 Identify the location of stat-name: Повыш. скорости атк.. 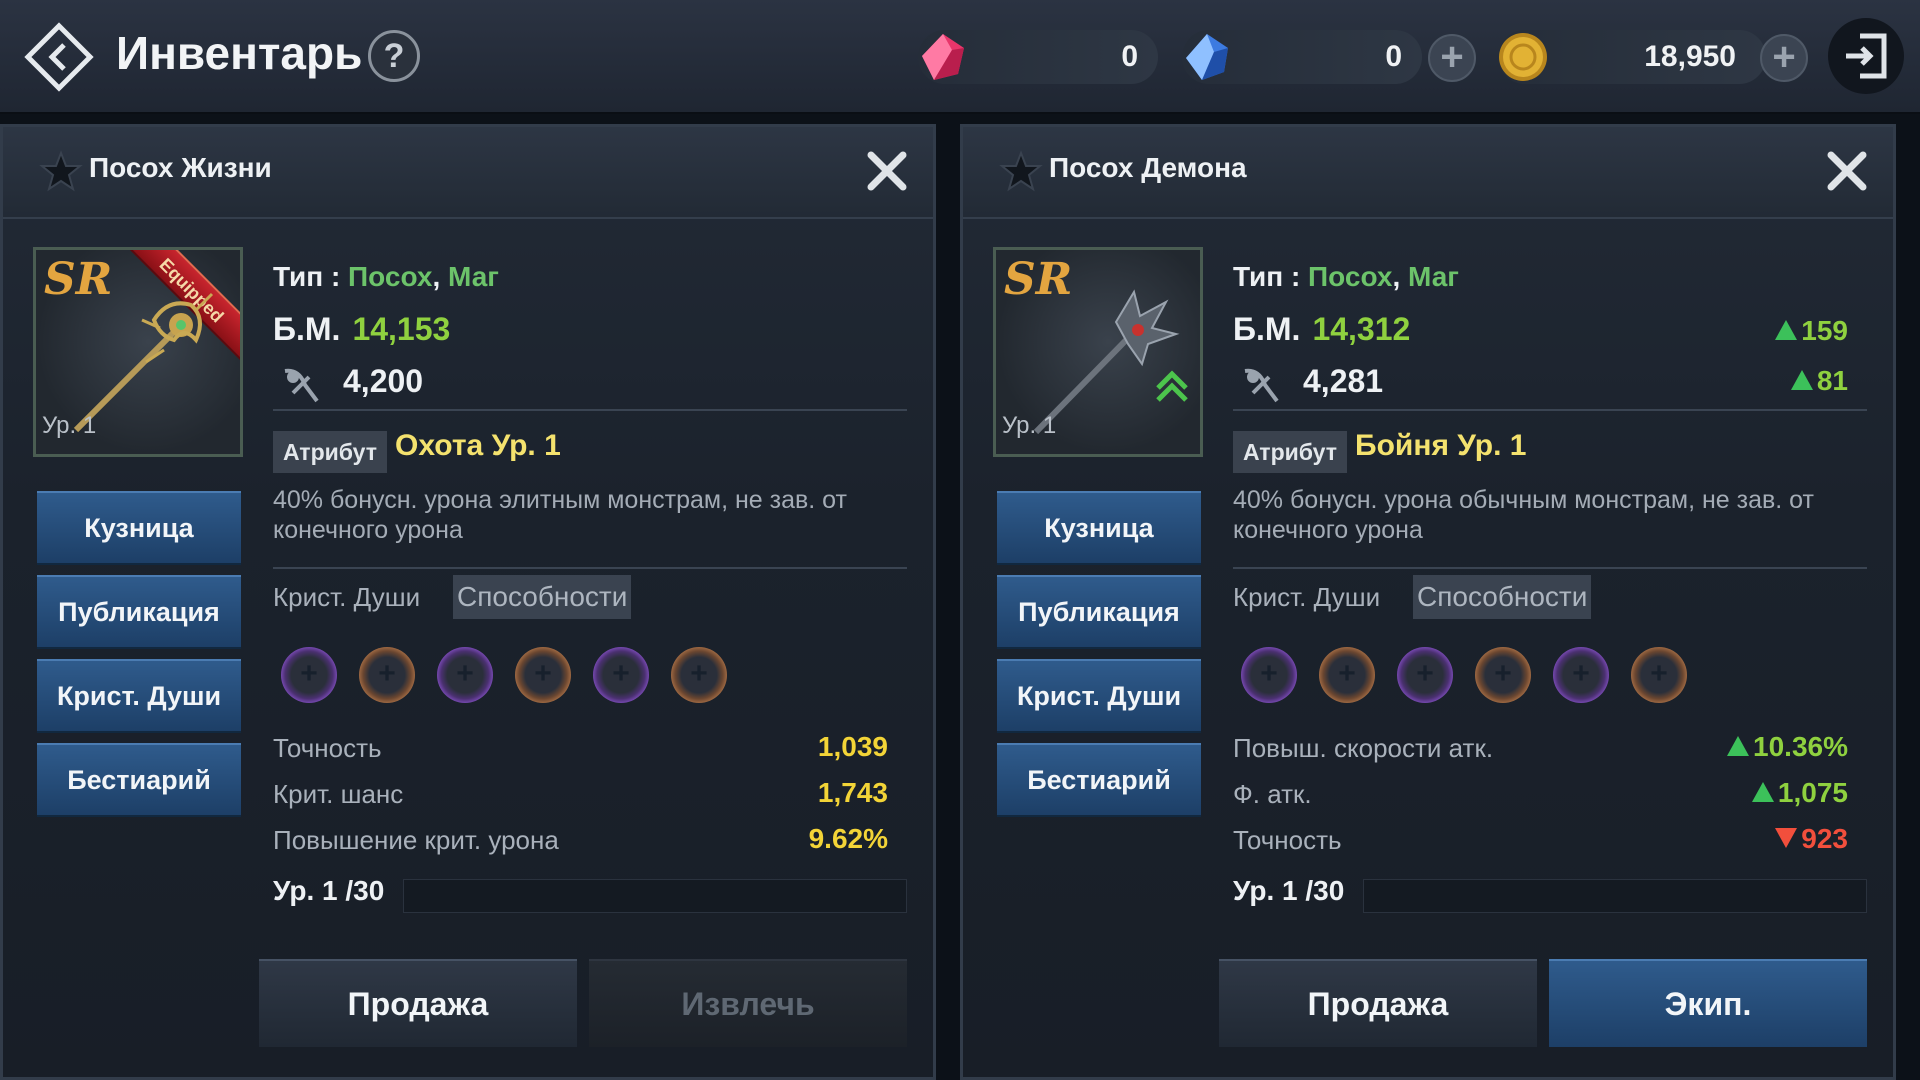
(1363, 748).